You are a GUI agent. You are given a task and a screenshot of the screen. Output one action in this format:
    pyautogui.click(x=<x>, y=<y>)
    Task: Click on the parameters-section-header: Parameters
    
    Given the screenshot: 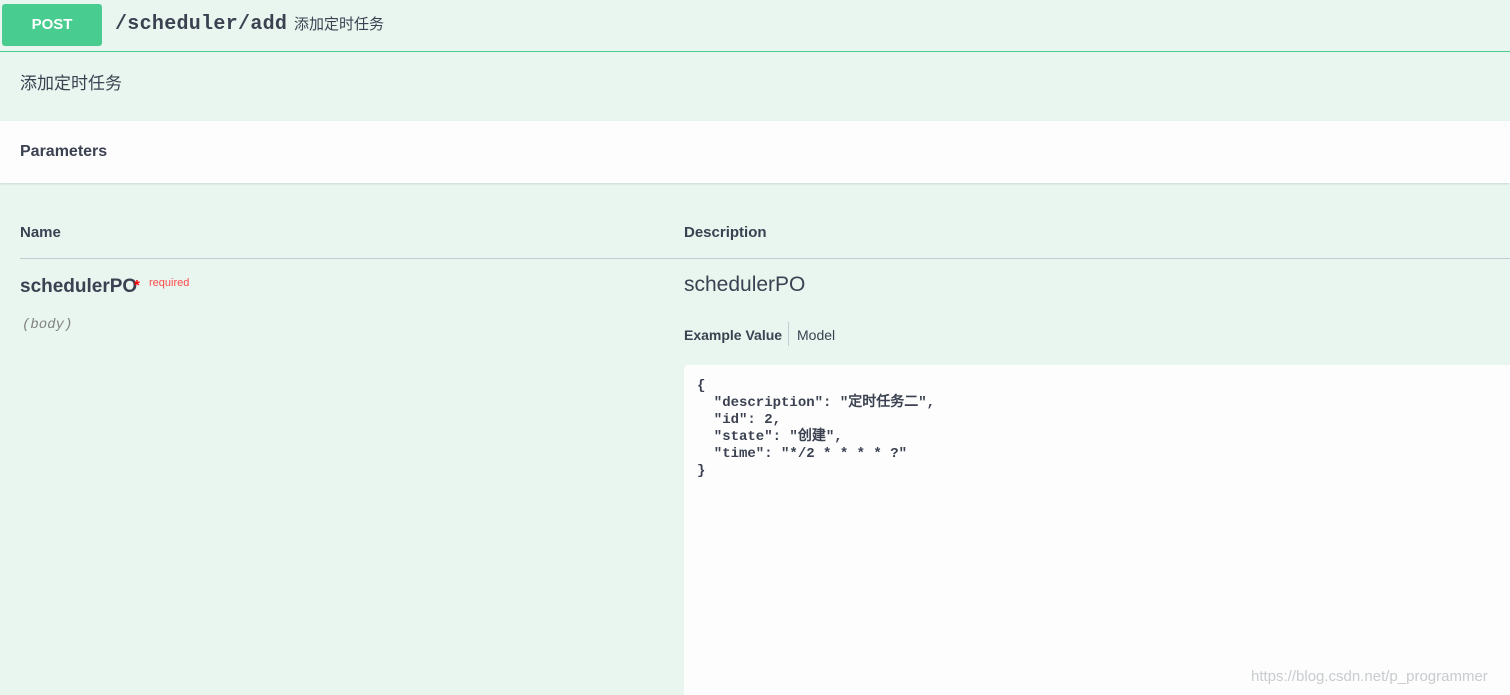 What is the action you would take?
    pyautogui.click(x=755, y=152)
    